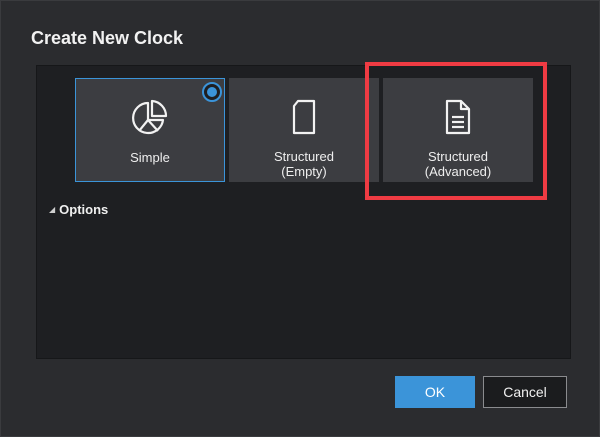  What do you see at coordinates (458, 164) in the screenshot?
I see `tile-structured-advanced-label: Structured (Advanced)` at bounding box center [458, 164].